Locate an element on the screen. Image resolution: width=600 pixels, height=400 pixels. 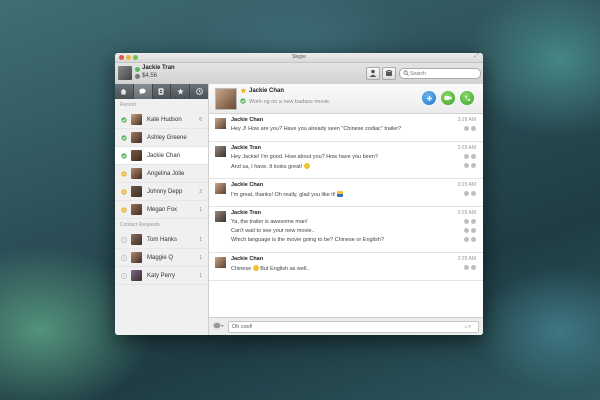
person-icon is located at coordinates (373, 73).